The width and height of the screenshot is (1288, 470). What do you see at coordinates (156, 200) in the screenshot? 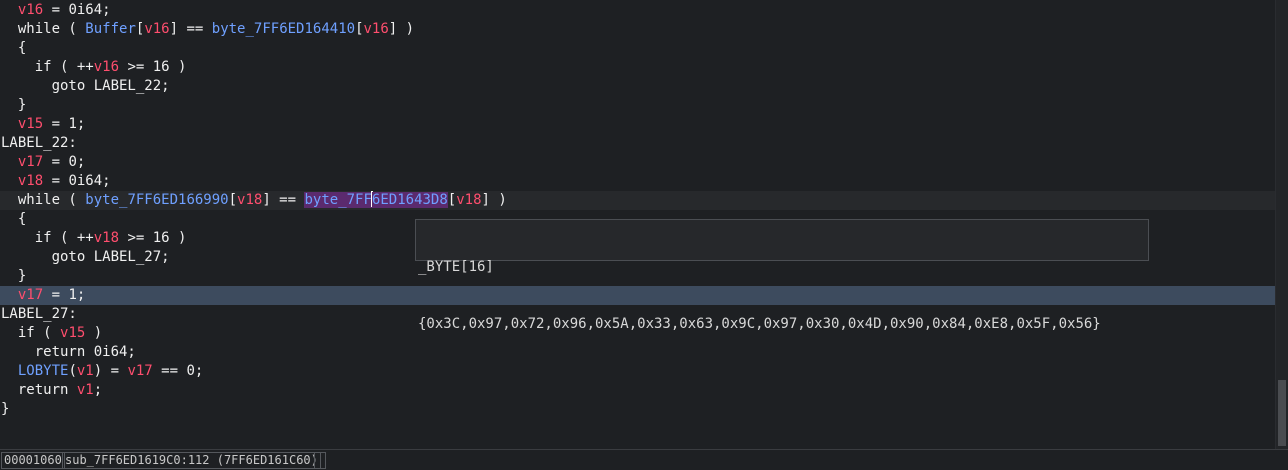
I see `code-token: byte_7FF6ED166990` at bounding box center [156, 200].